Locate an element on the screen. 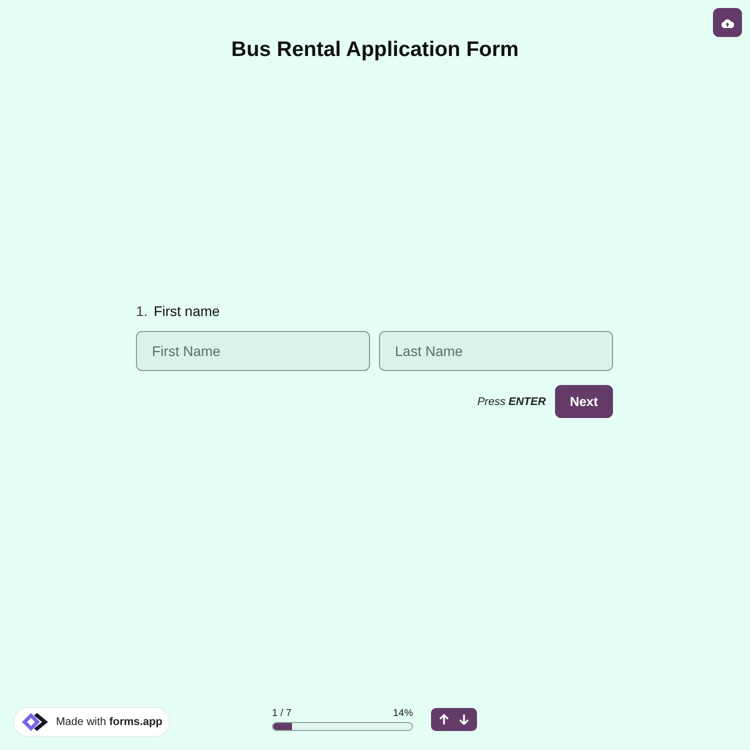  upload-button is located at coordinates (727, 22).